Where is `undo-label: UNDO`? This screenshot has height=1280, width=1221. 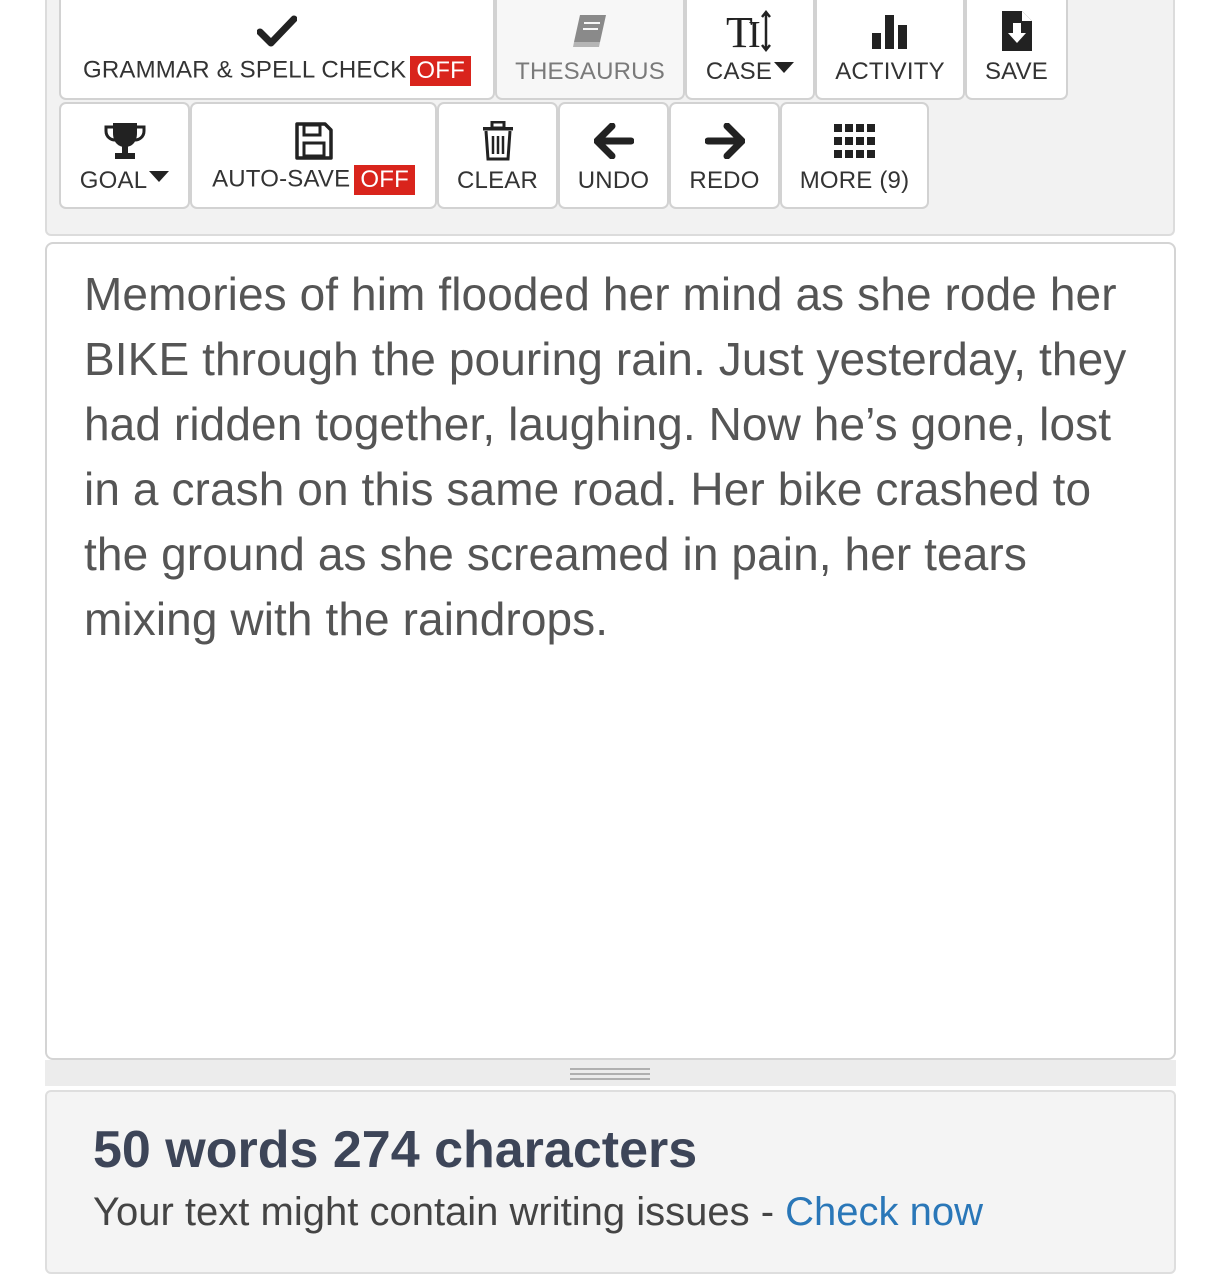 undo-label: UNDO is located at coordinates (613, 180).